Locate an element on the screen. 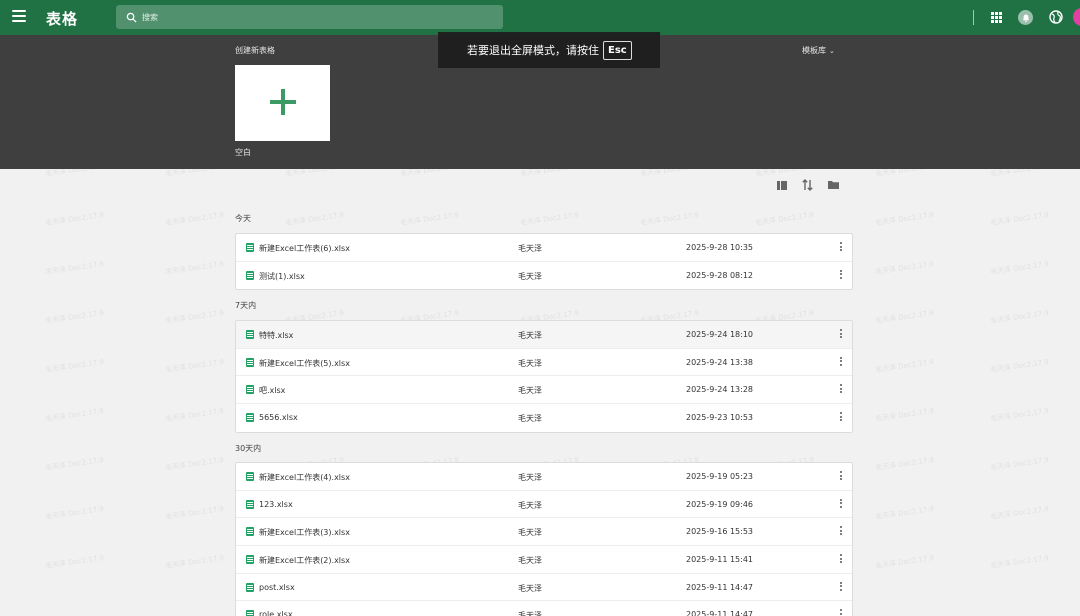  file-row: post.xlsx 毛天泽 2025-9-11 14:47 is located at coordinates (544, 588).